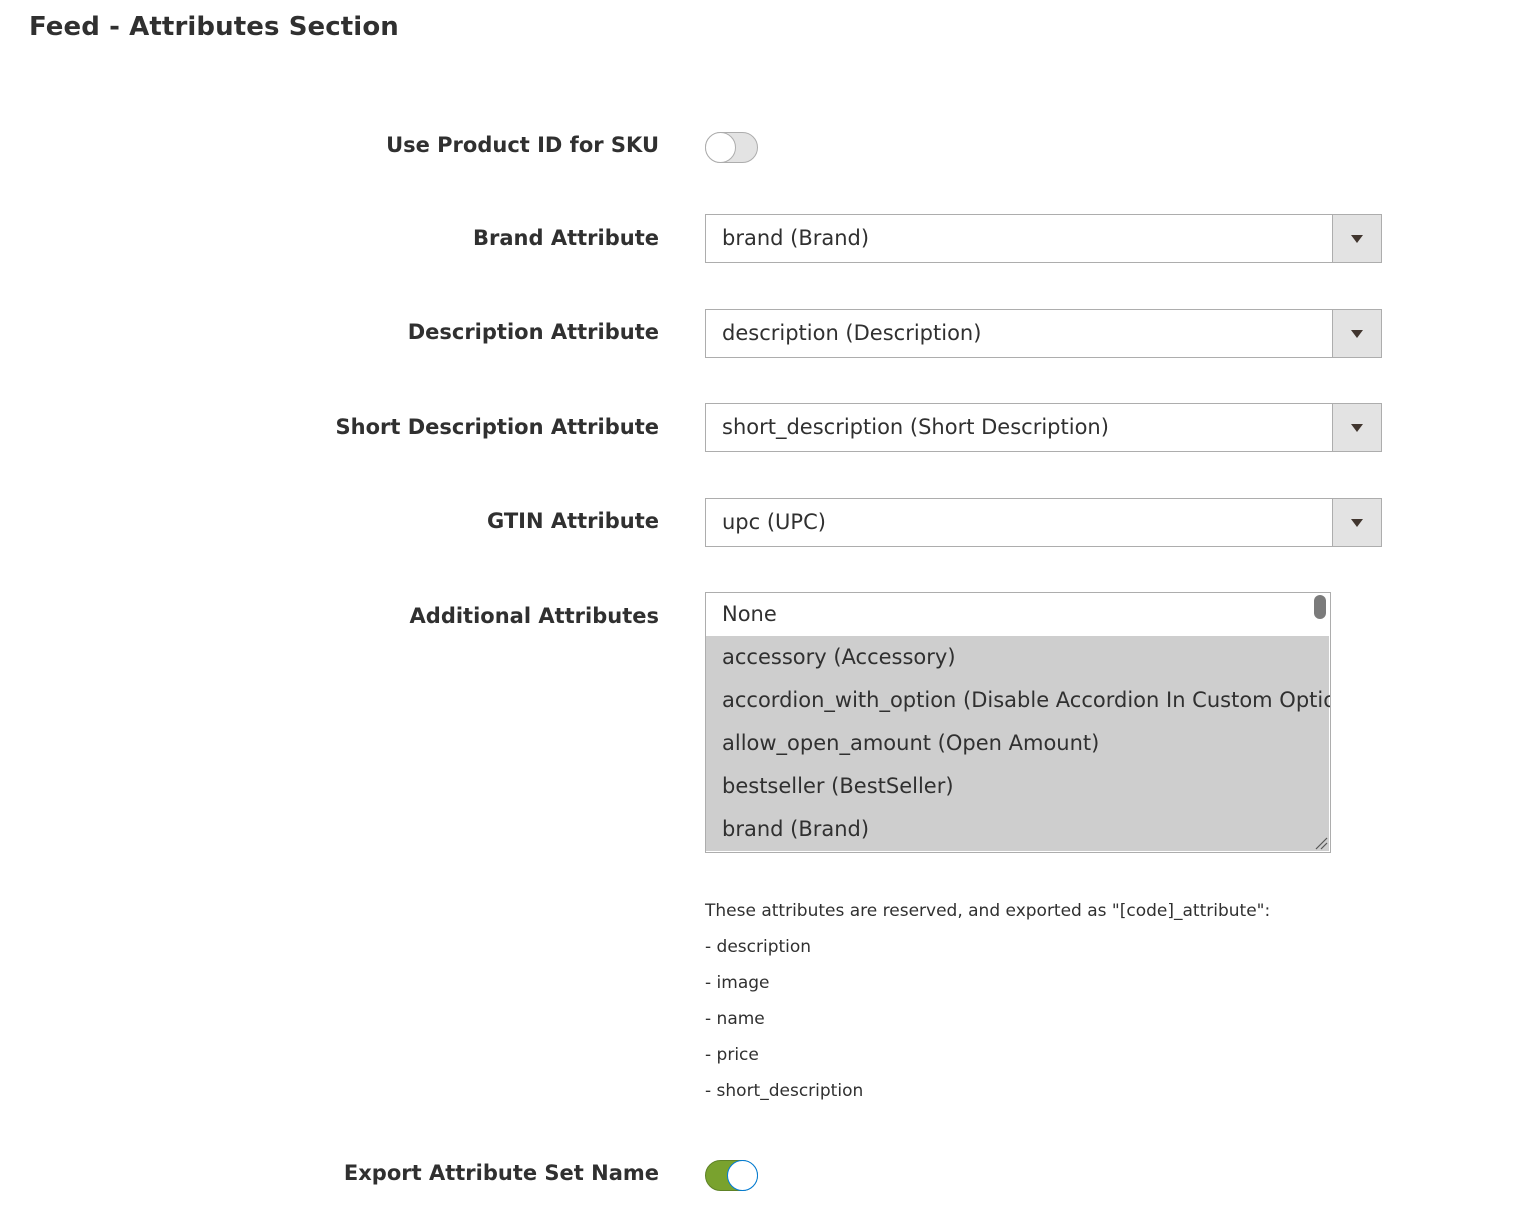 This screenshot has width=1534, height=1216. What do you see at coordinates (1017, 743) in the screenshot?
I see `multiselect-option: allow_open_amount (Open Amount)` at bounding box center [1017, 743].